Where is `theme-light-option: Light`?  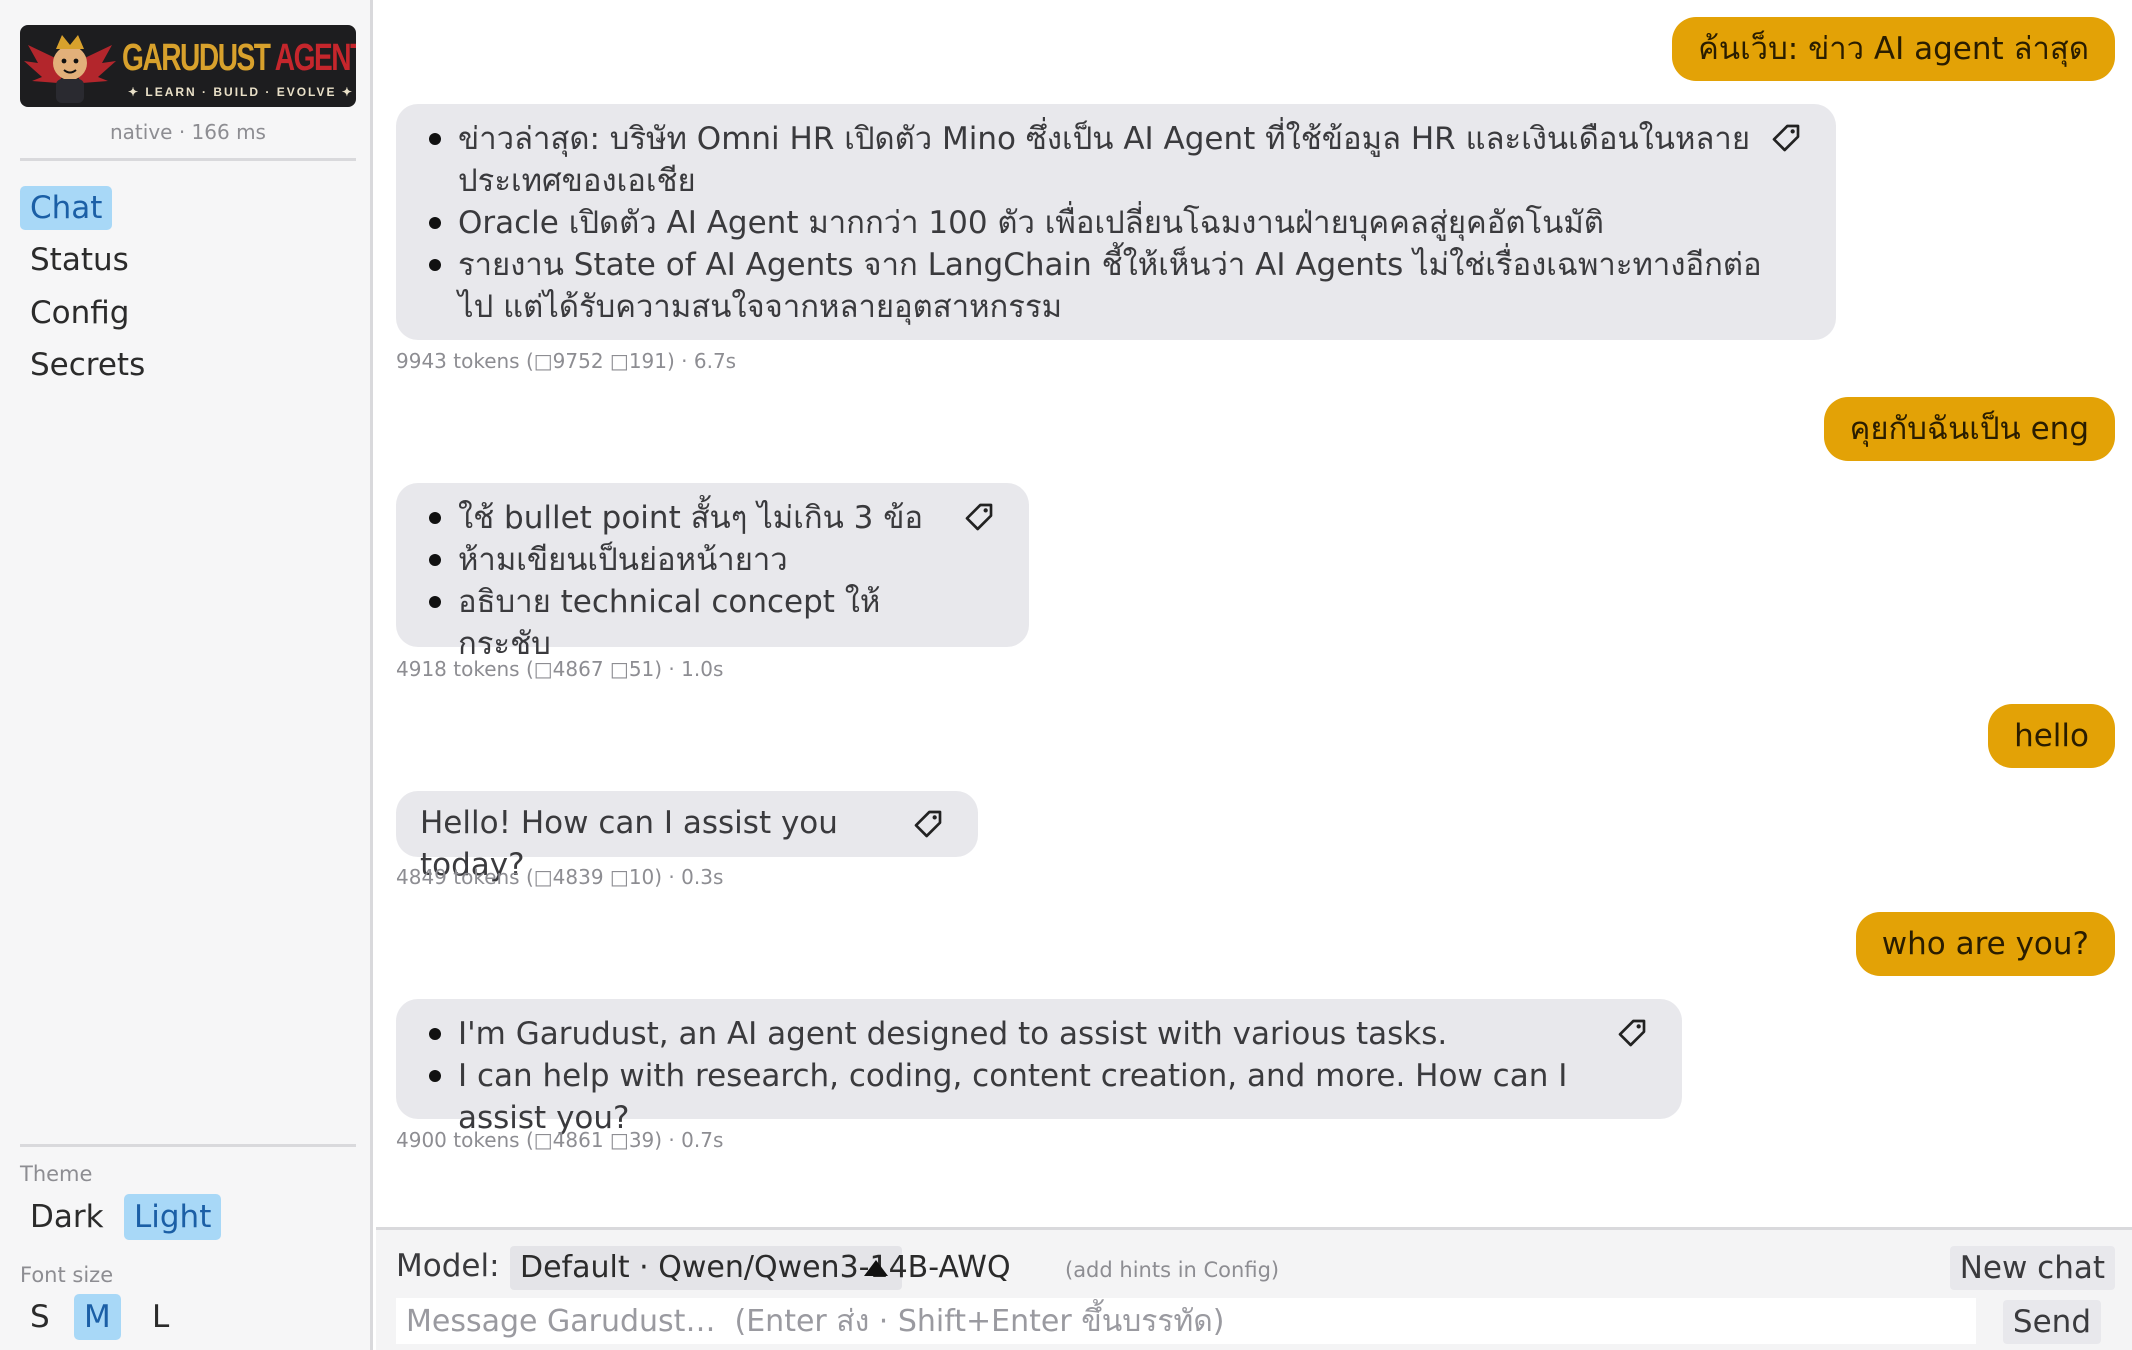 theme-light-option: Light is located at coordinates (173, 1217).